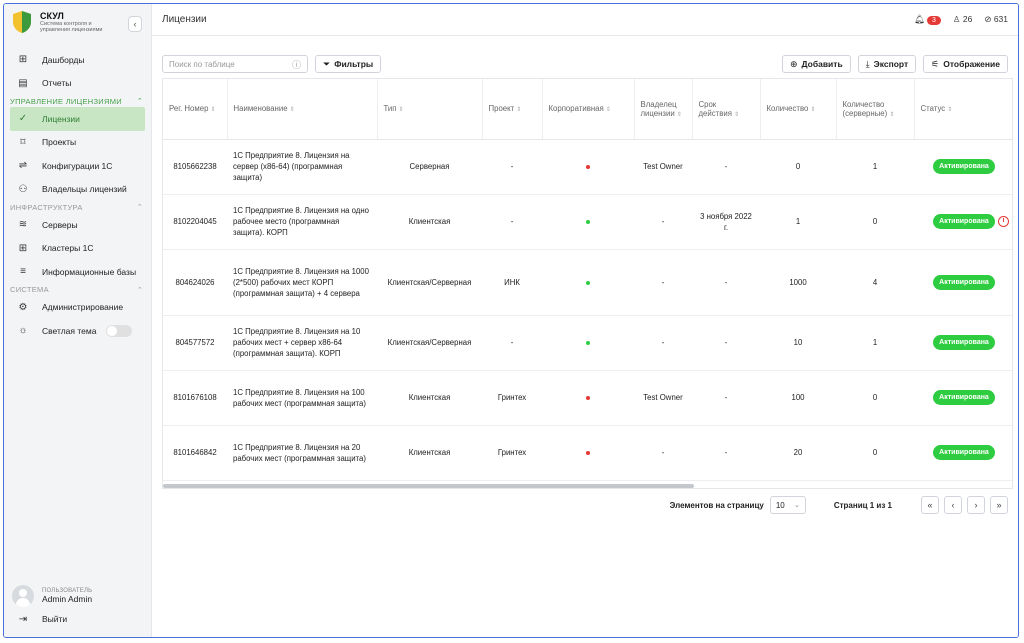 This screenshot has height=643, width=1024. I want to click on theme-toggle, so click(119, 330).